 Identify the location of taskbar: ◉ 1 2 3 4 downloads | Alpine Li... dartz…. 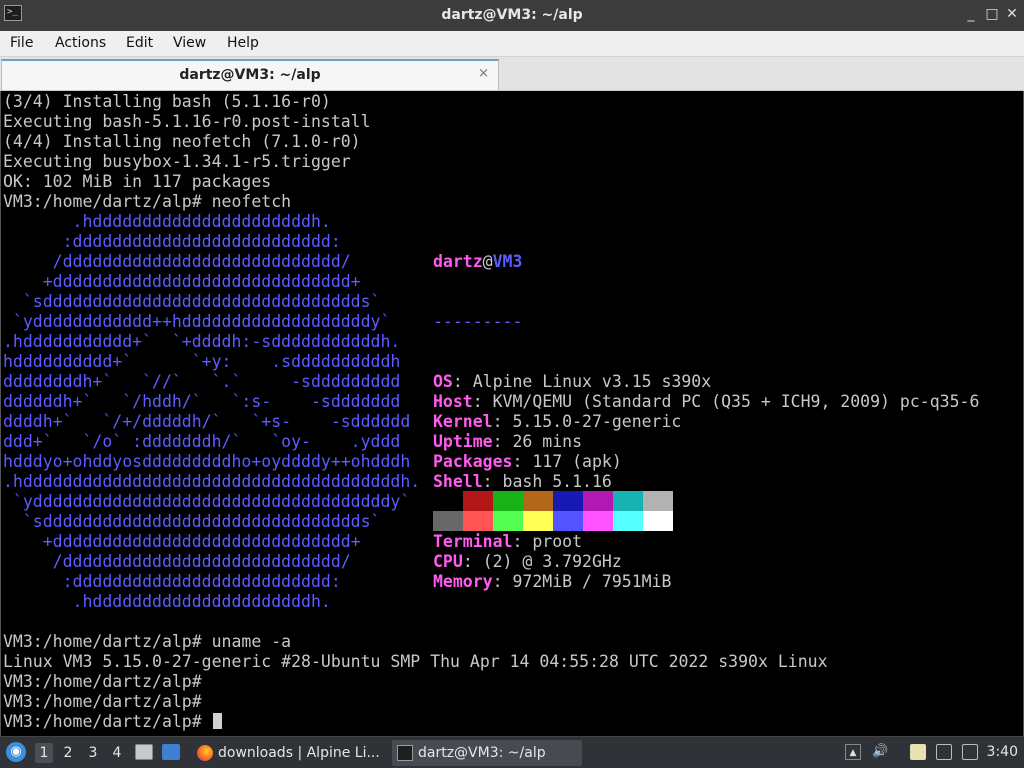
(512, 752).